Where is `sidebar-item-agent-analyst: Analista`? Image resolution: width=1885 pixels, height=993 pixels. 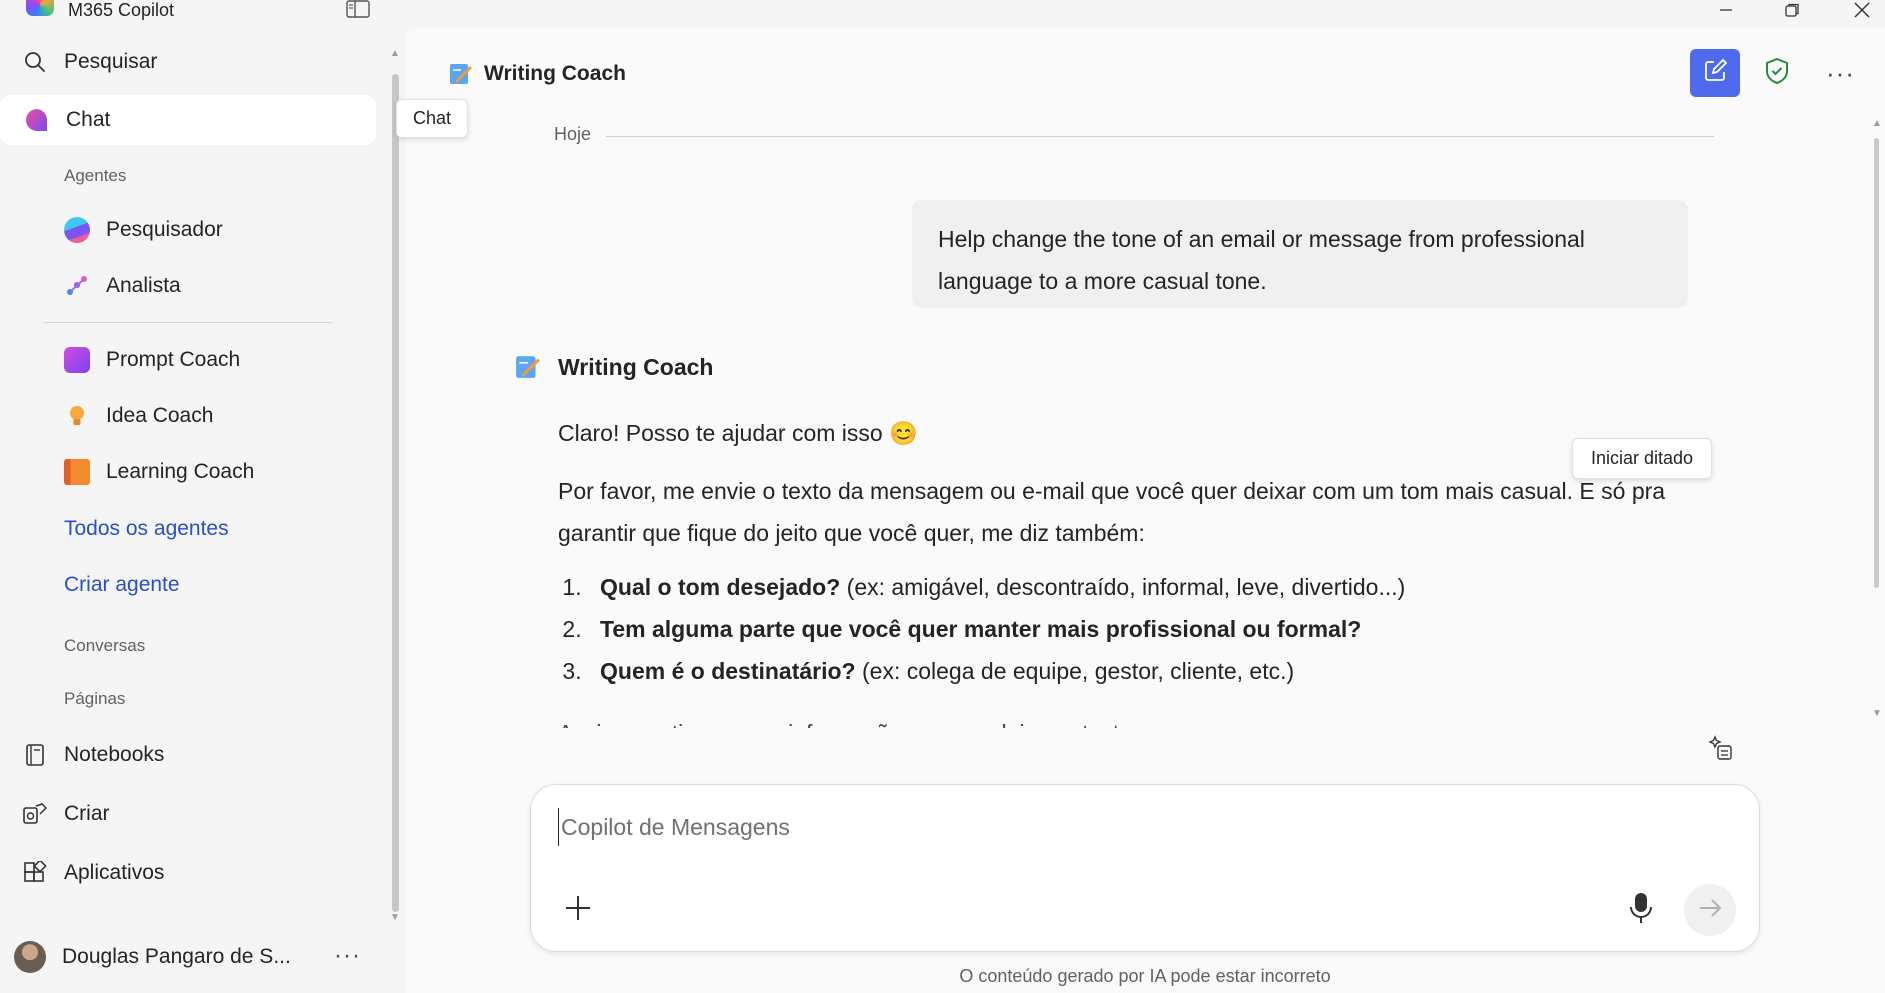
sidebar-item-agent-analyst: Analista is located at coordinates (122, 286).